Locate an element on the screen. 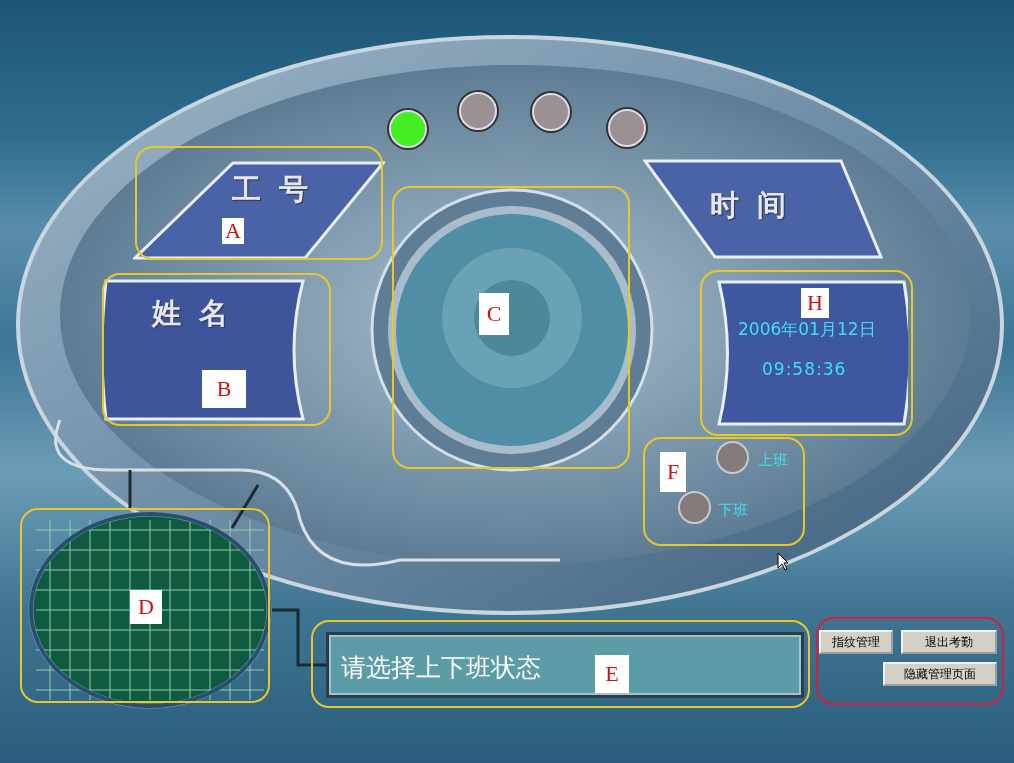 The height and width of the screenshot is (763, 1014). annotation-label: H is located at coordinates (815, 303).